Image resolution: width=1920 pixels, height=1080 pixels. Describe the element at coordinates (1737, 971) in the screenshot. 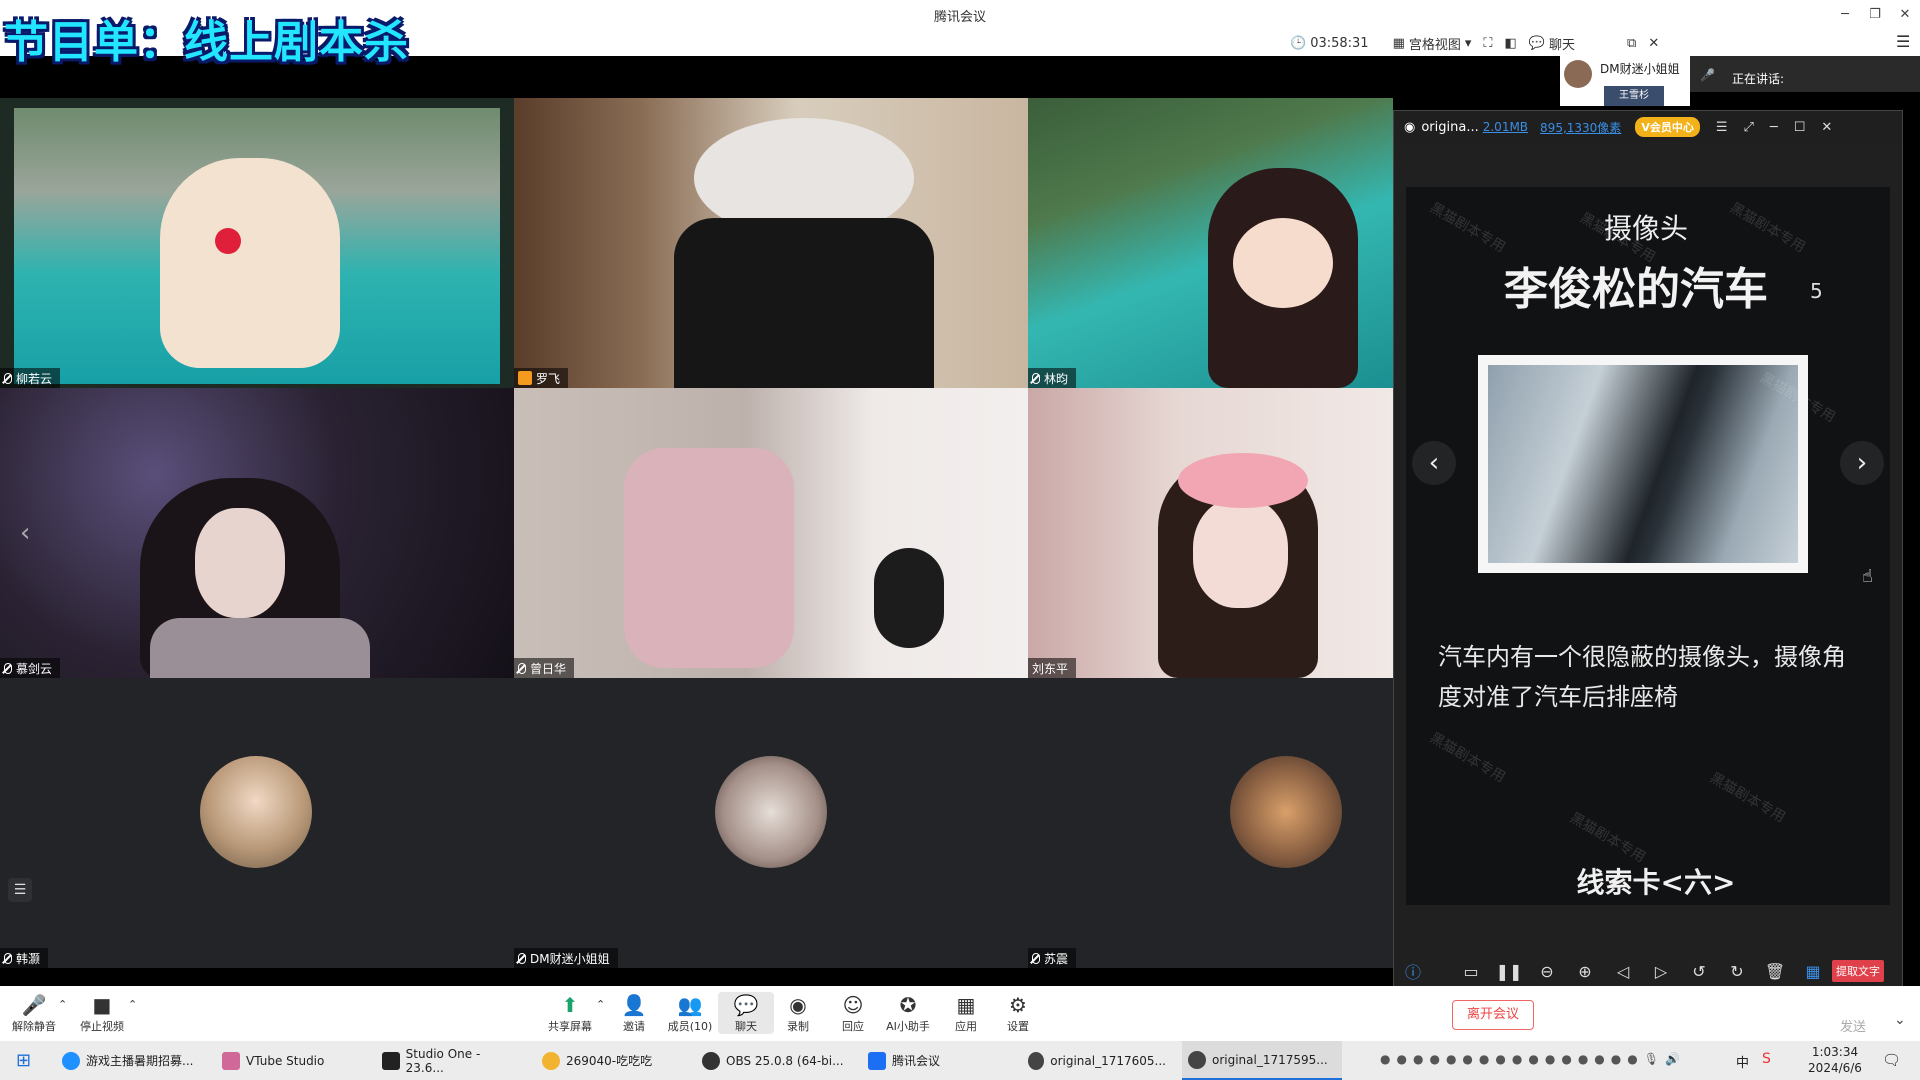

I see `rotate-right-icon: ↻` at that location.